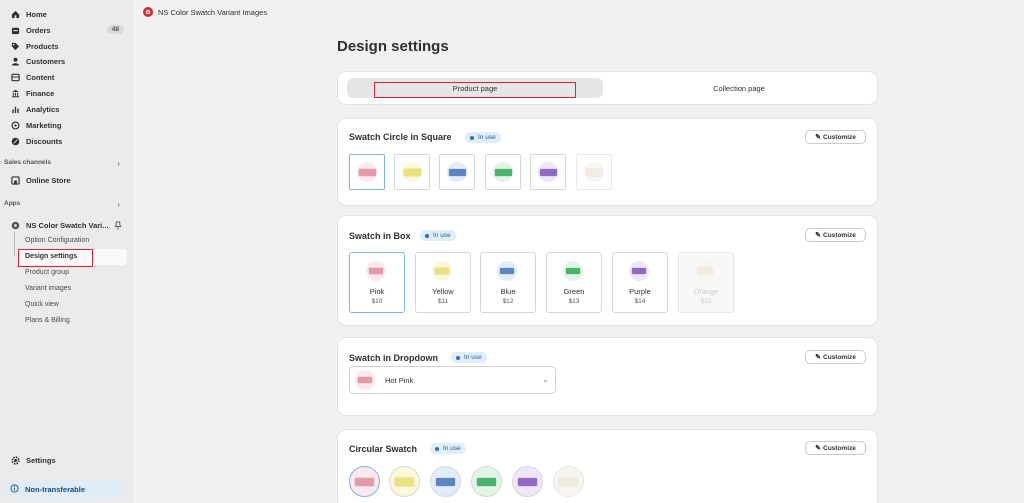 The width and height of the screenshot is (1024, 503). Describe the element at coordinates (640, 282) in the screenshot. I see `swatch-box-purple: Purple $14` at that location.